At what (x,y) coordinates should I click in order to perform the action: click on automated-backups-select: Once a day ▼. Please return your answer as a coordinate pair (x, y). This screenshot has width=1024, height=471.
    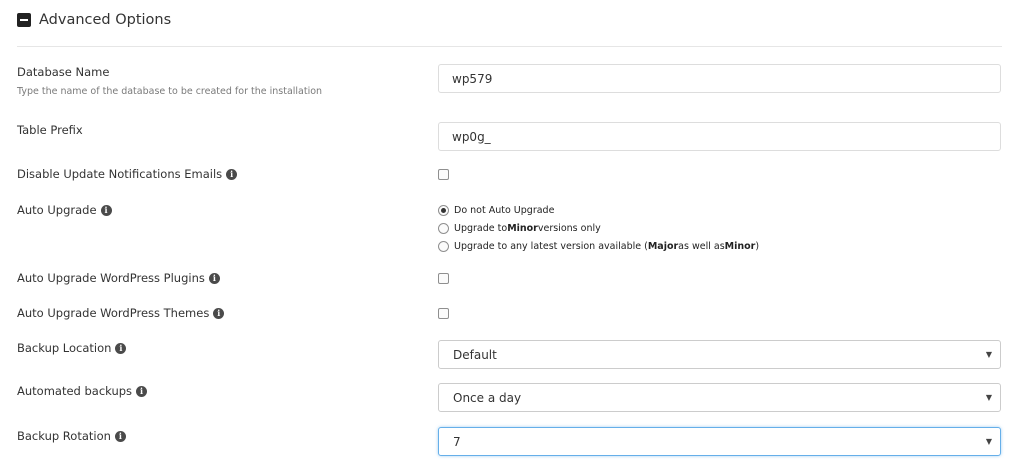
    Looking at the image, I should click on (719, 397).